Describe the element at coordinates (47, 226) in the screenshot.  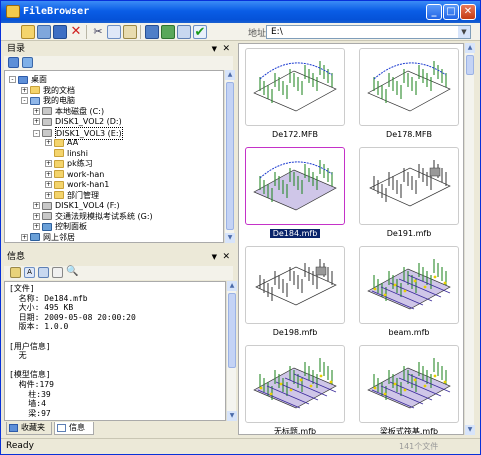
I see `panel-icon` at that location.